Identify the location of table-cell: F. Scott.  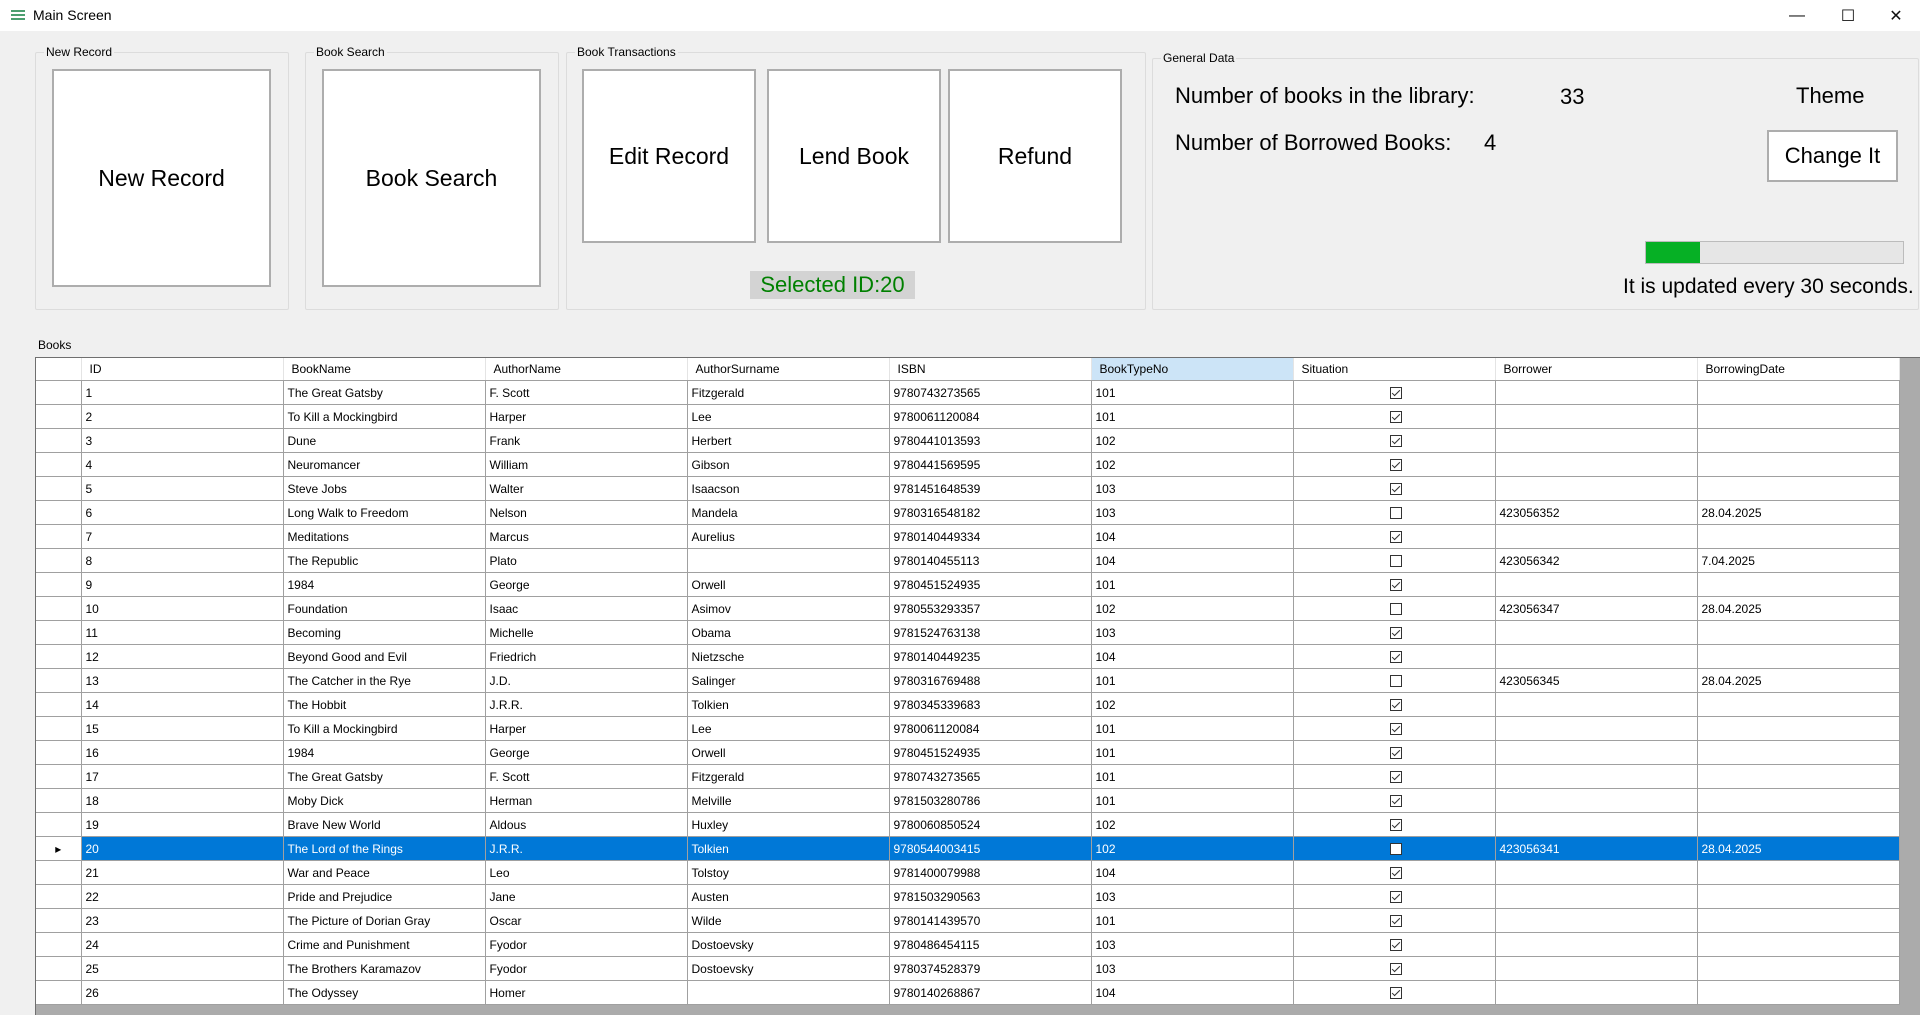
(586, 392).